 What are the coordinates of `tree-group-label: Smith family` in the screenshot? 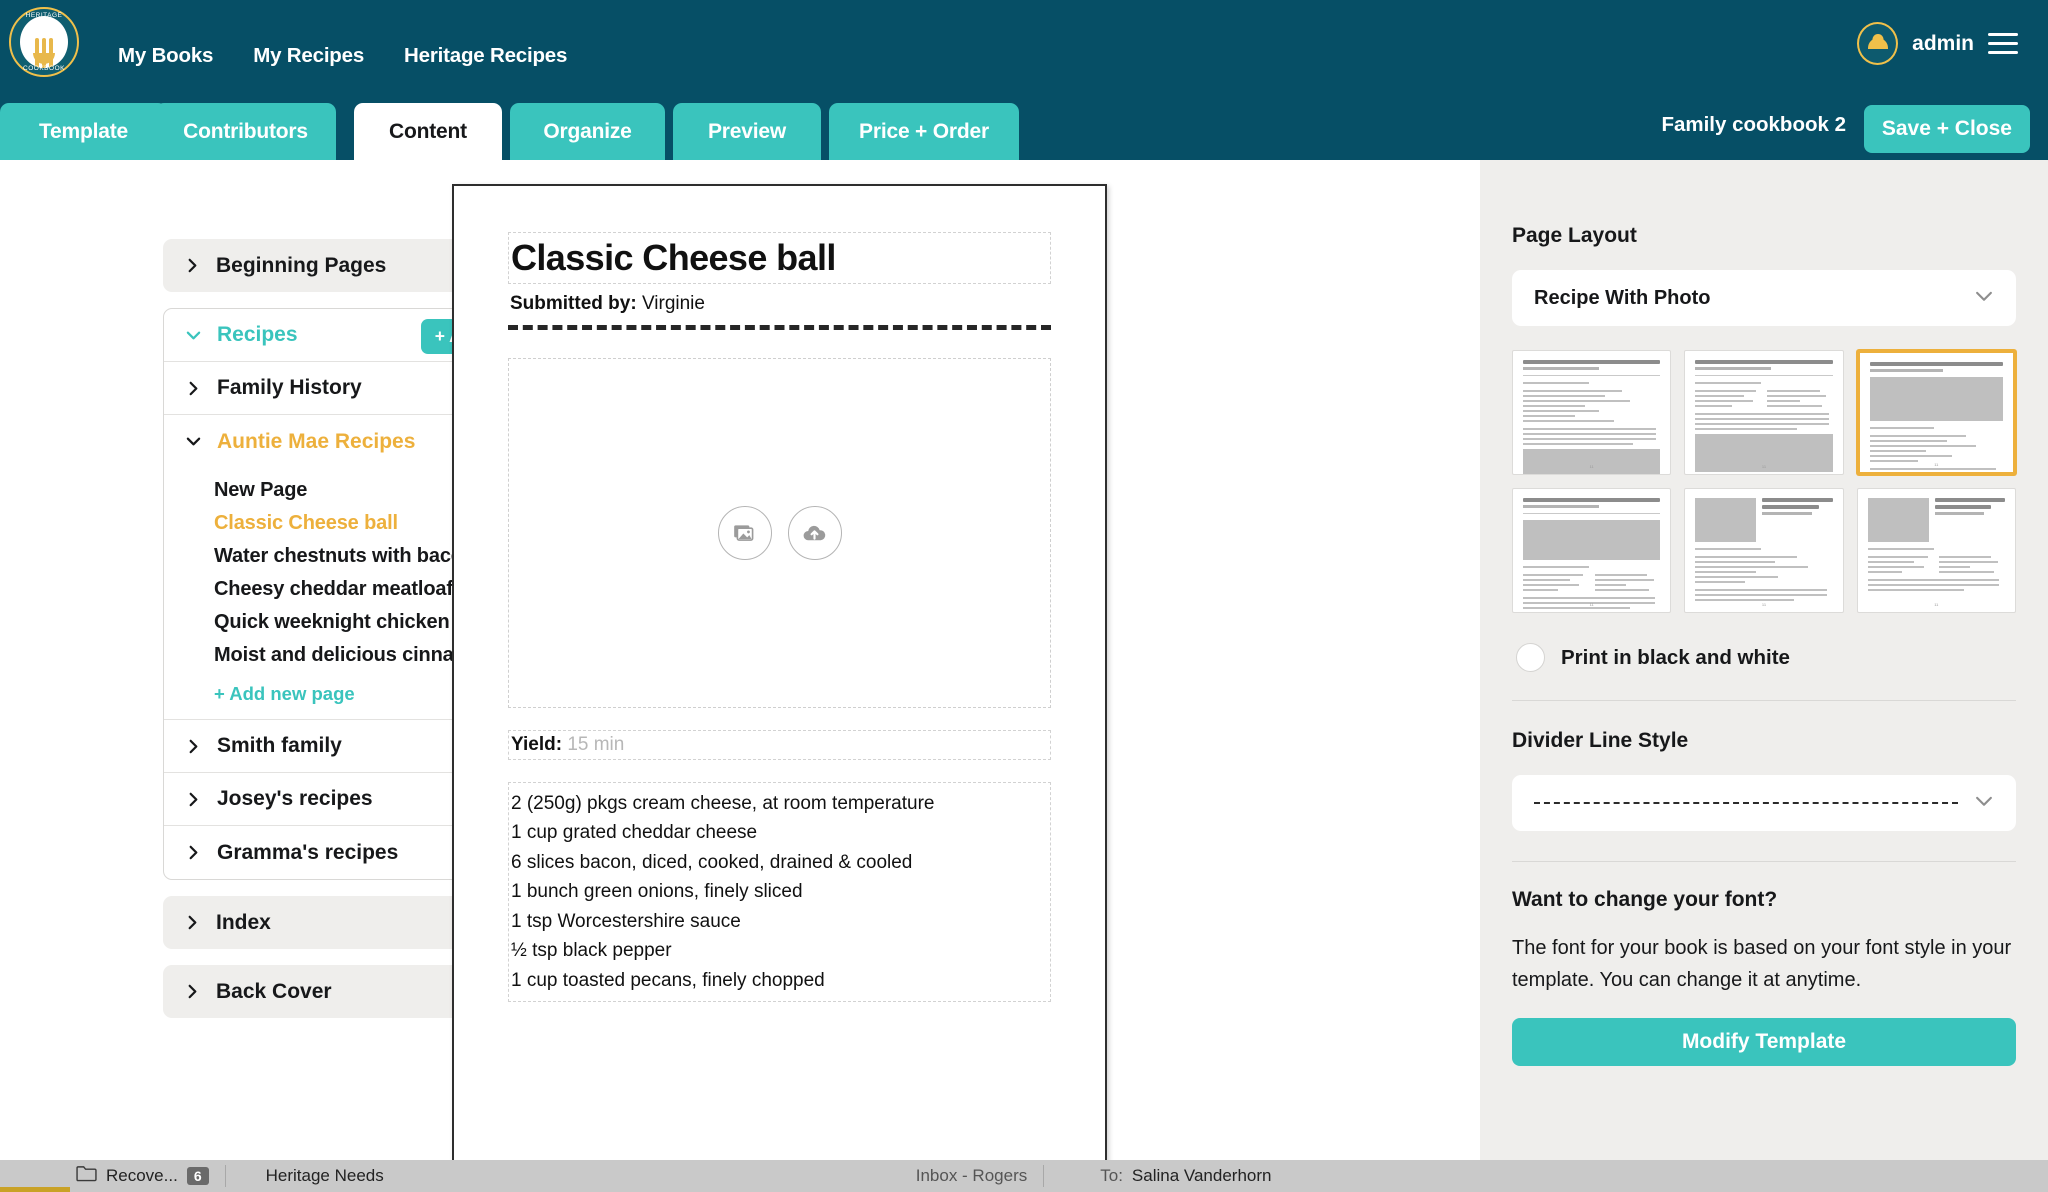 It's located at (279, 745).